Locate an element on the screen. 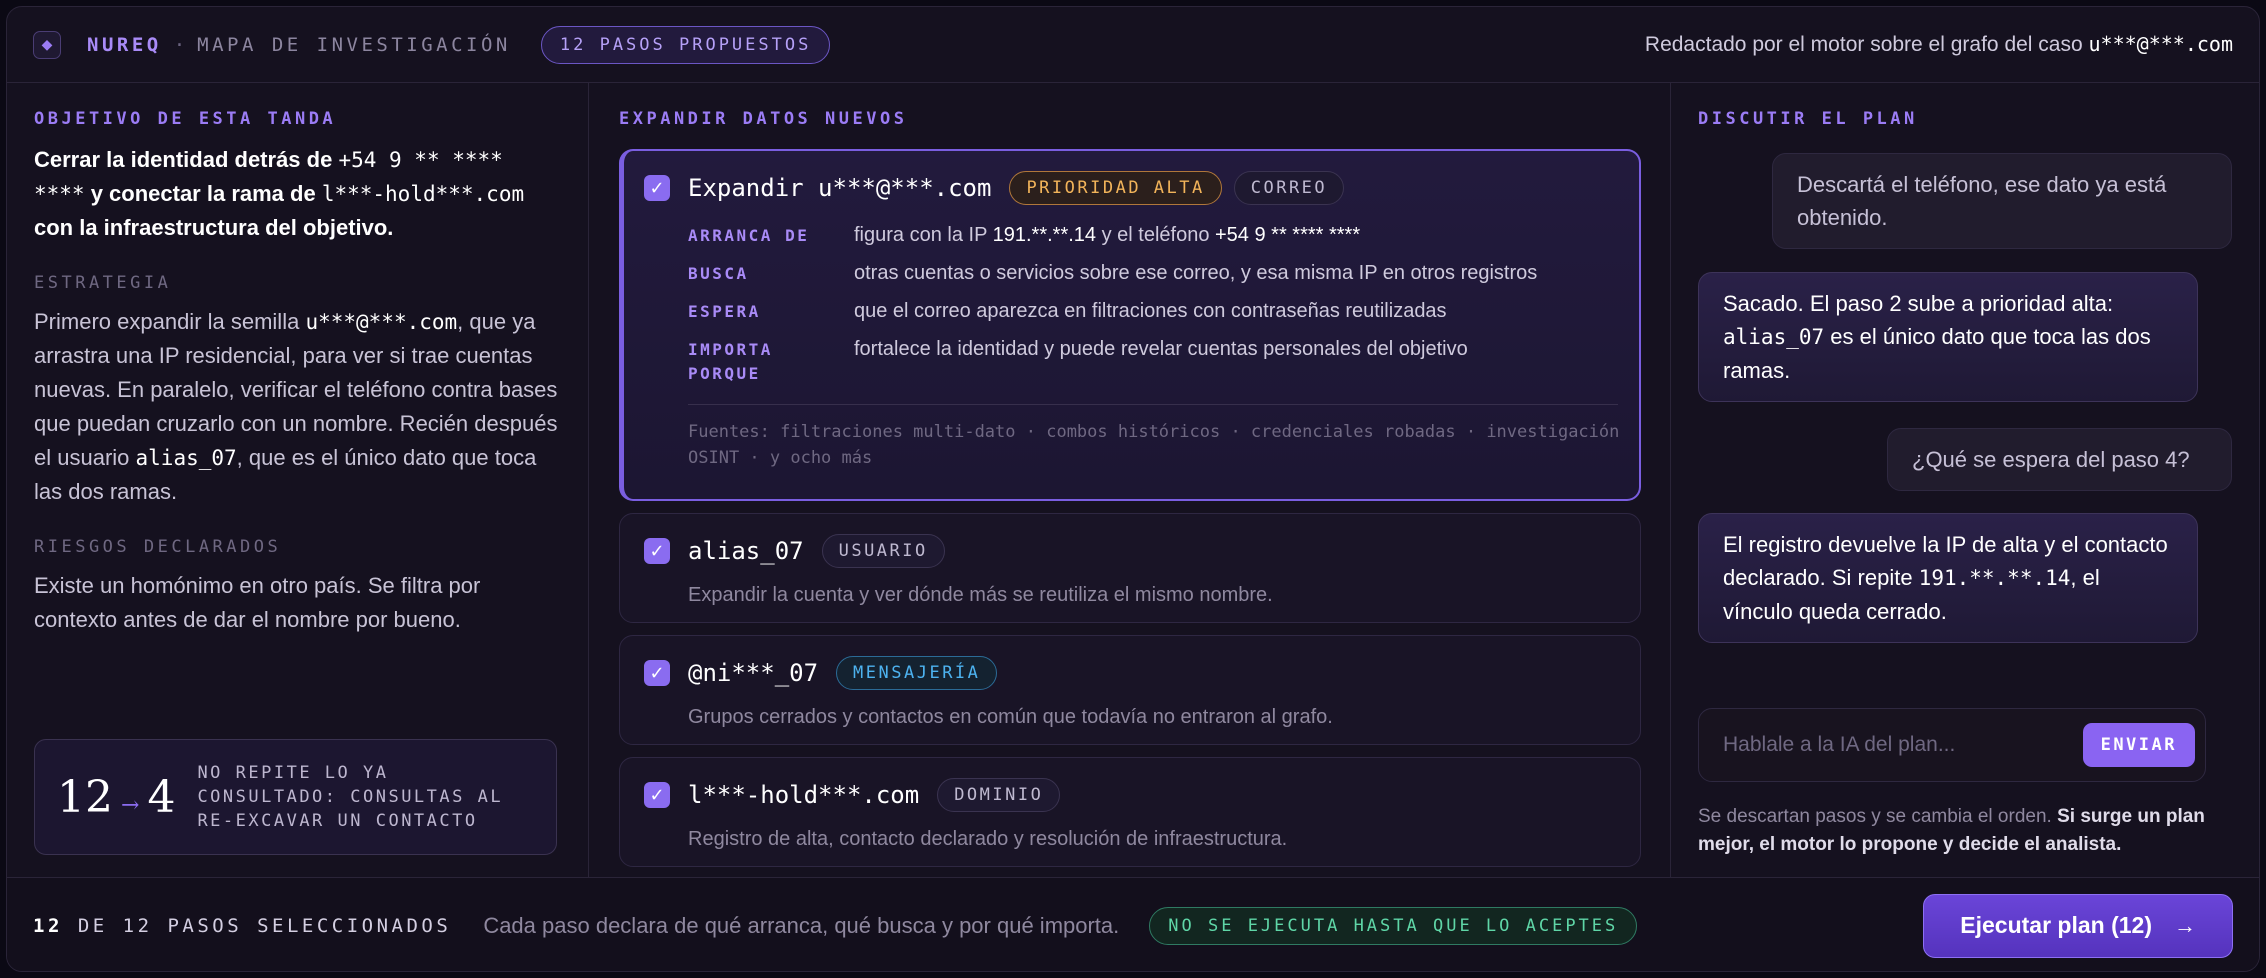  case-email: u***@***.com is located at coordinates (2161, 44).